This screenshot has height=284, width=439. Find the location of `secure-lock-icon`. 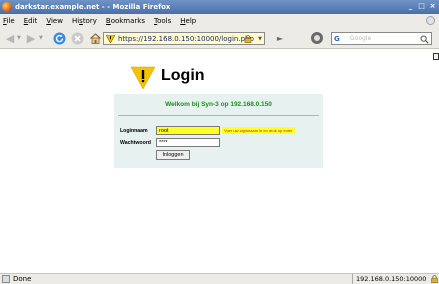

secure-lock-icon is located at coordinates (434, 279).